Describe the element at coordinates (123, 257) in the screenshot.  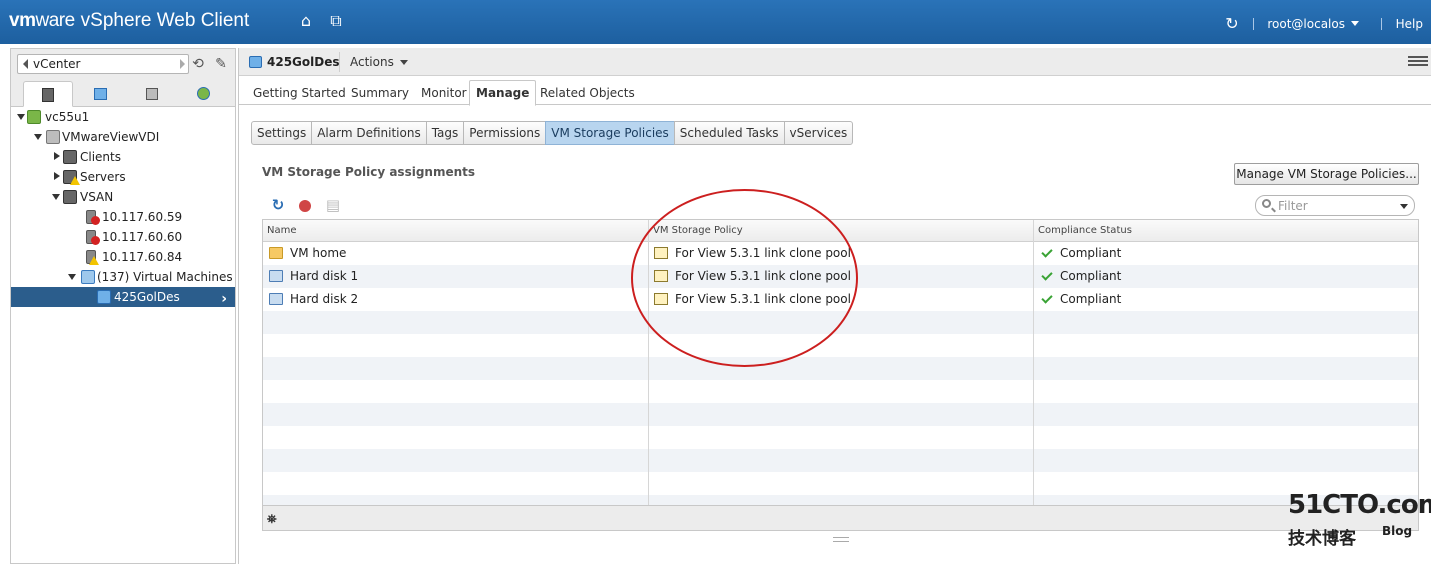
I see `tree-item-host-84: 10.117.60.84` at that location.